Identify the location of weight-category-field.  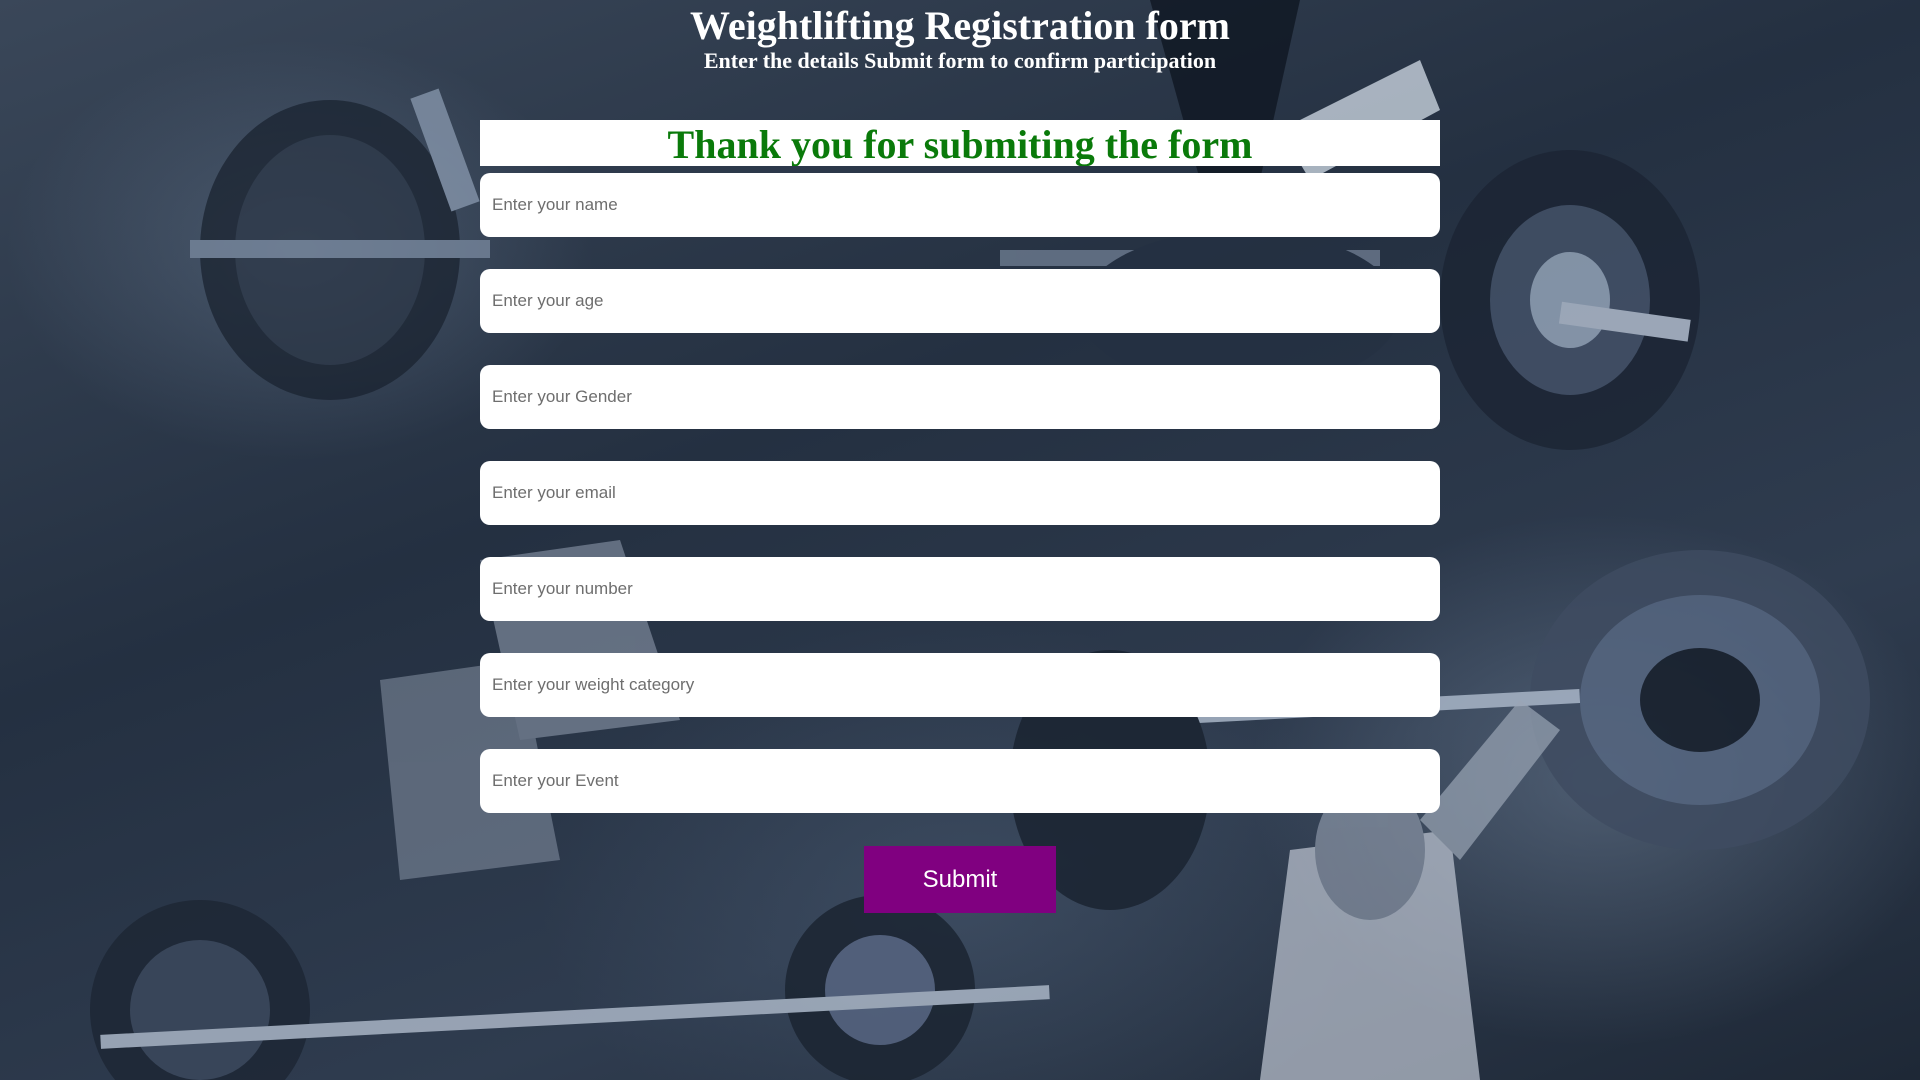
(960, 685).